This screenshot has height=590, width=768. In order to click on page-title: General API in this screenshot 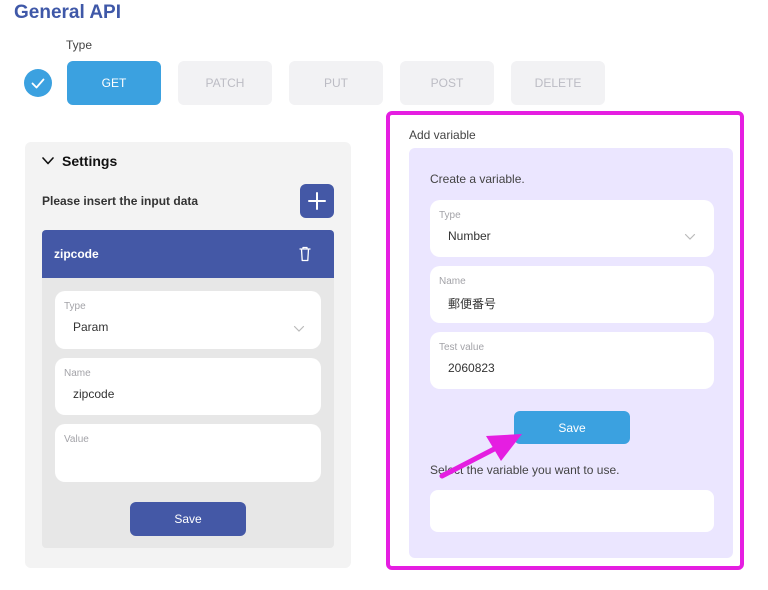, I will do `click(68, 12)`.